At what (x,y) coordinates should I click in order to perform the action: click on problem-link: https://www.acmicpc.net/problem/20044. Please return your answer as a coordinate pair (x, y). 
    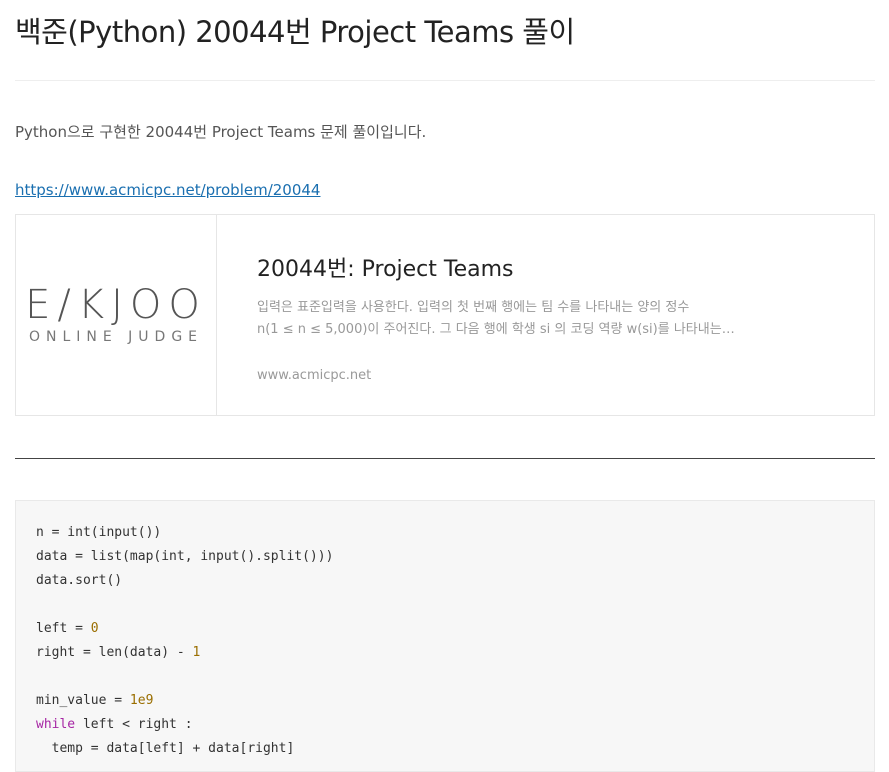
    Looking at the image, I should click on (167, 190).